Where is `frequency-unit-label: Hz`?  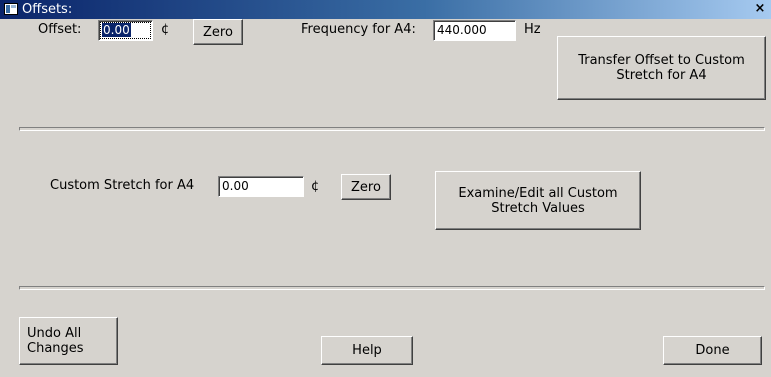 frequency-unit-label: Hz is located at coordinates (532, 29).